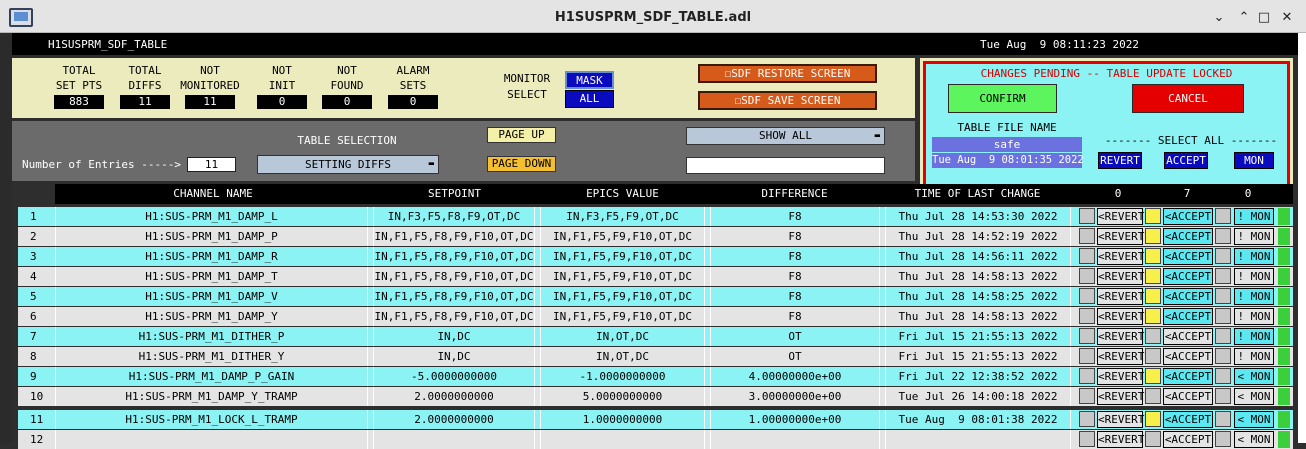  I want to click on select-all-revert-button: REVERT, so click(1120, 160).